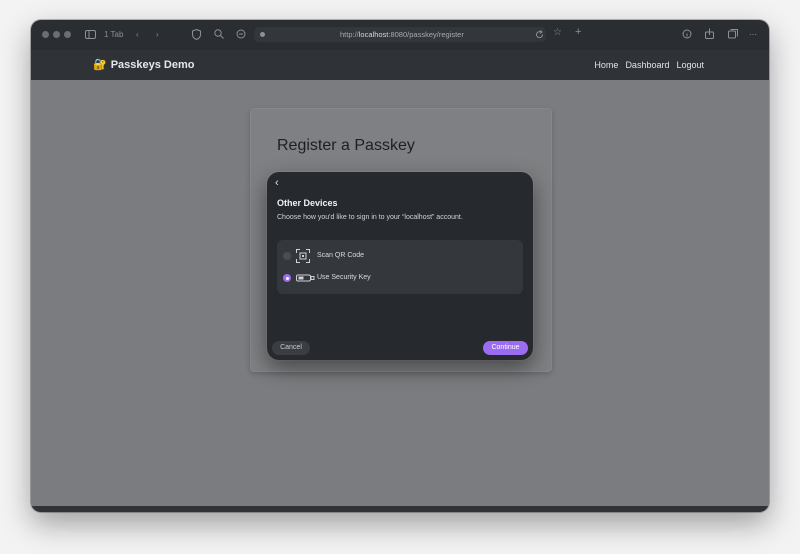 This screenshot has width=800, height=554. I want to click on brand: 🔐 Passkeys Demo, so click(143, 64).